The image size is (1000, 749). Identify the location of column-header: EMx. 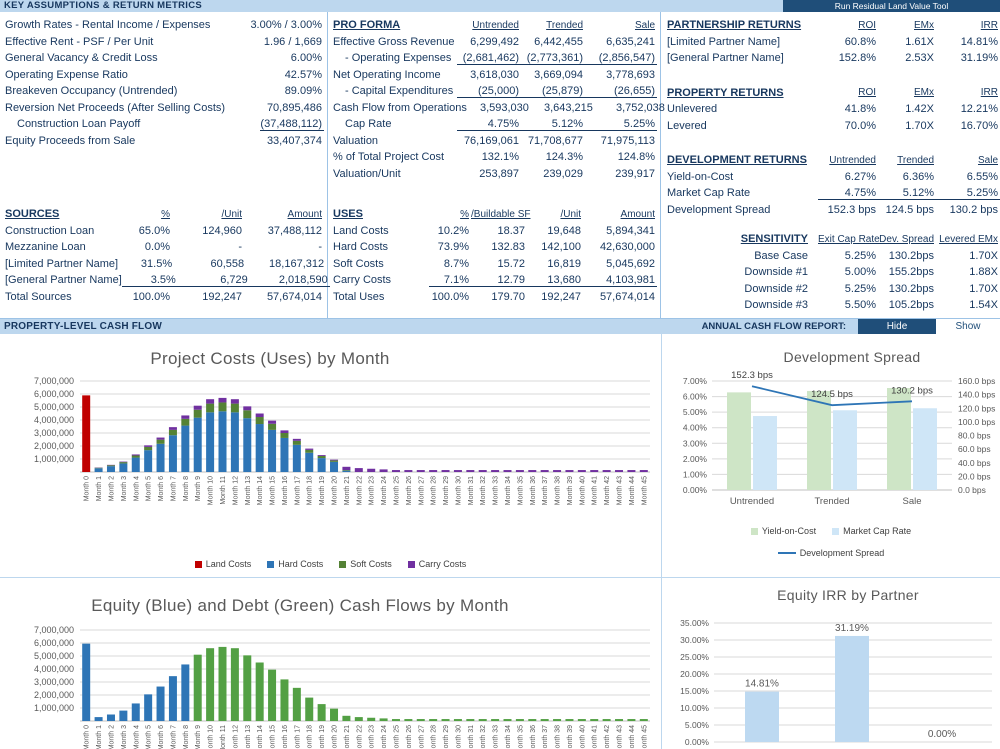
(924, 25).